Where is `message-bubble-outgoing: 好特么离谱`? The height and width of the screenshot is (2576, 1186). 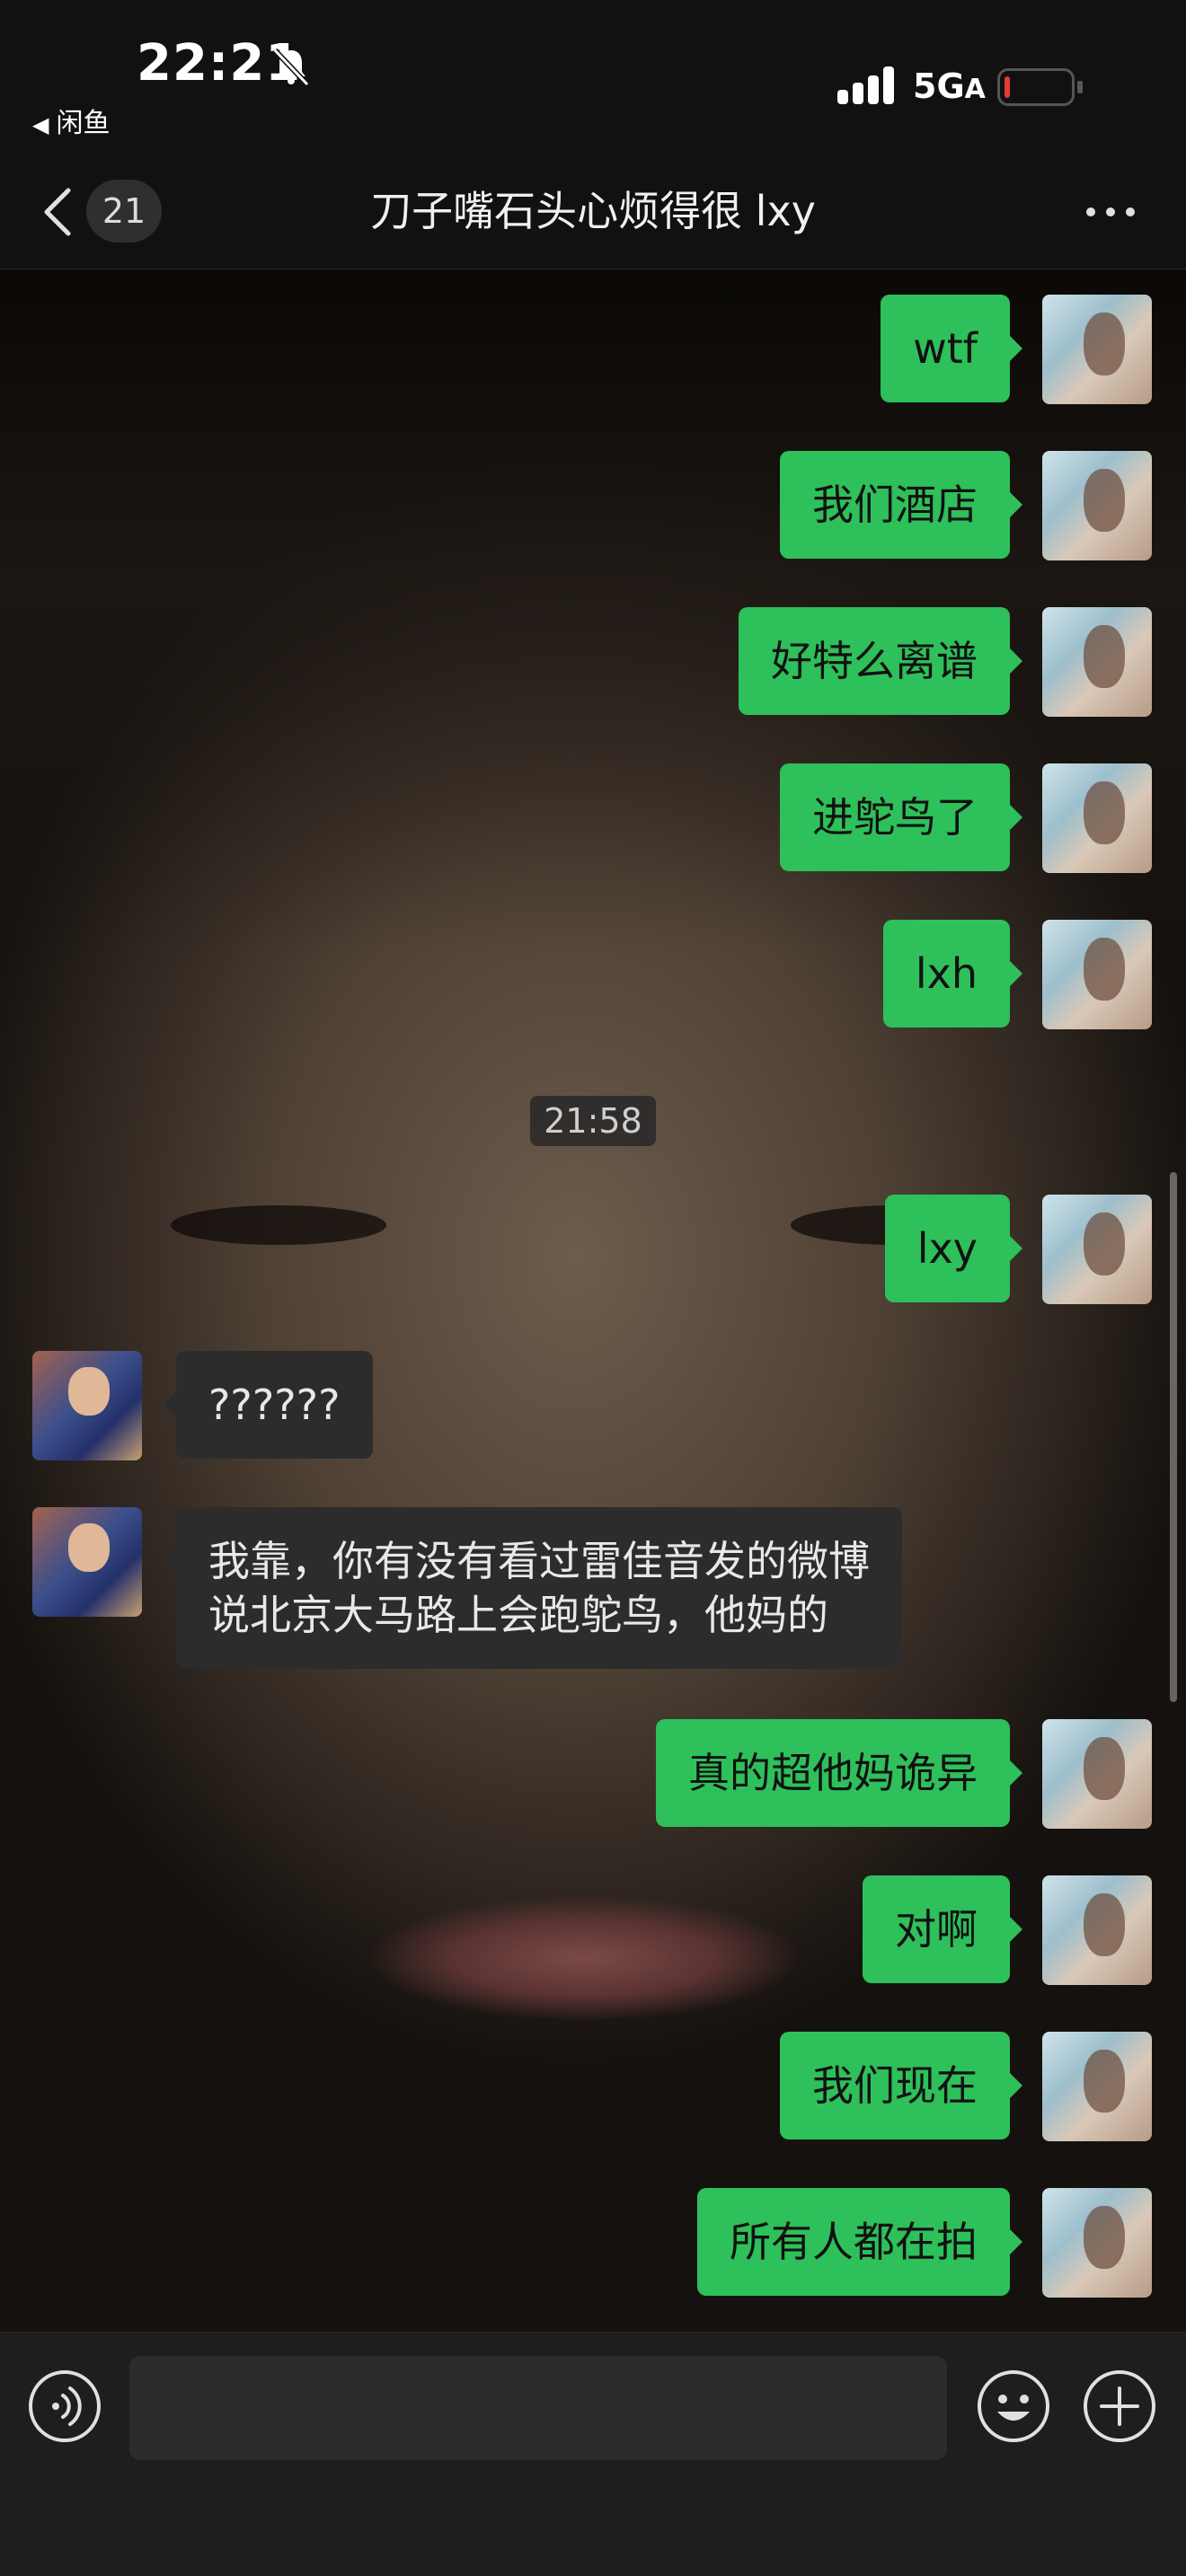
message-bubble-outgoing: 好特么离谱 is located at coordinates (880, 661).